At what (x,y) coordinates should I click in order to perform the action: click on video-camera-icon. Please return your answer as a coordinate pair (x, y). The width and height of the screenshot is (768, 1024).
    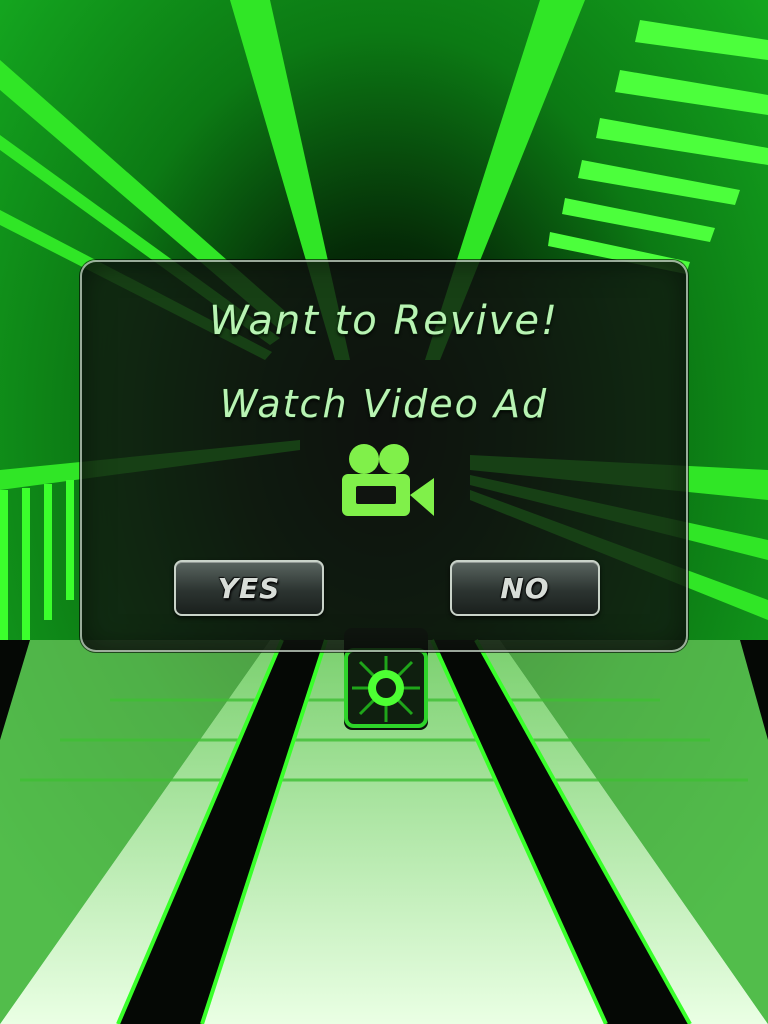
    Looking at the image, I should click on (388, 480).